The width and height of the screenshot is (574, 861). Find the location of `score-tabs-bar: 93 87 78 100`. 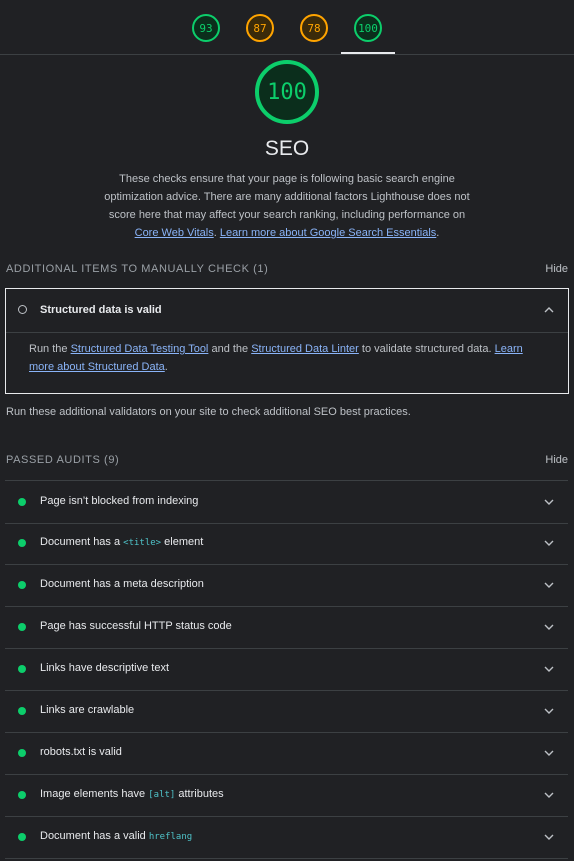

score-tabs-bar: 93 87 78 100 is located at coordinates (287, 27).